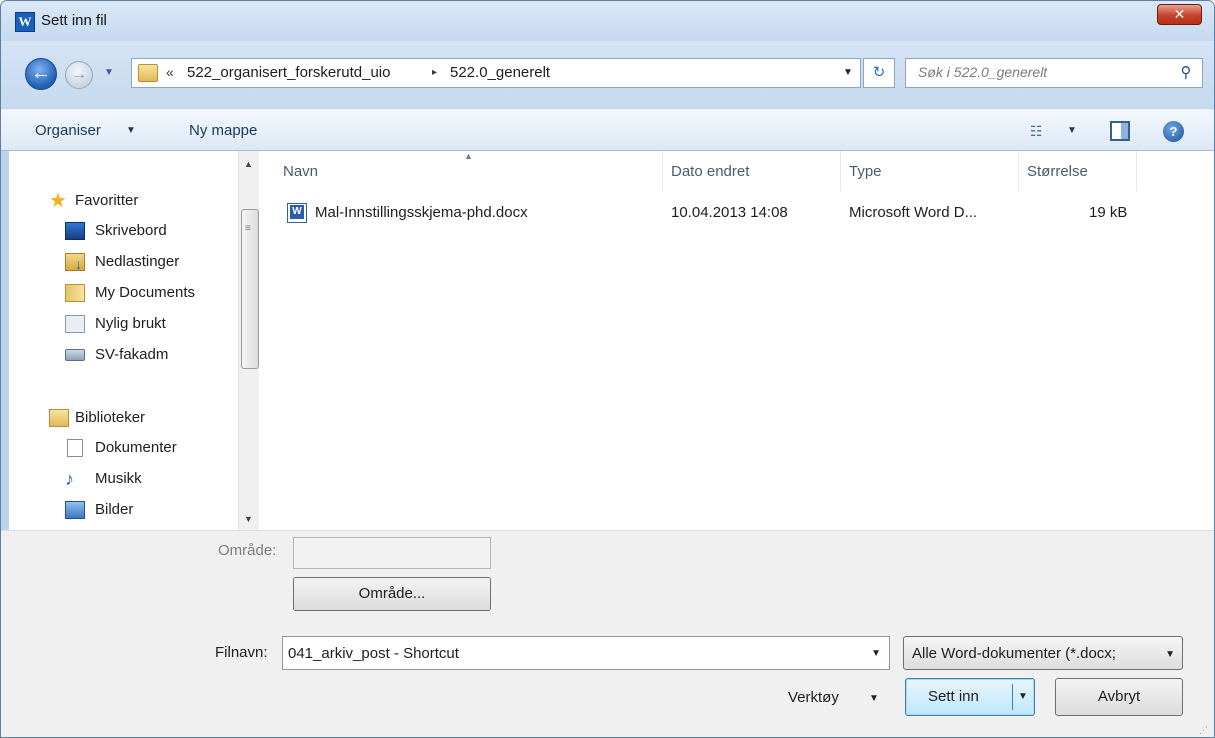  Describe the element at coordinates (131, 230) in the screenshot. I see `nav-label-skrivebord: Skrivebord` at that location.